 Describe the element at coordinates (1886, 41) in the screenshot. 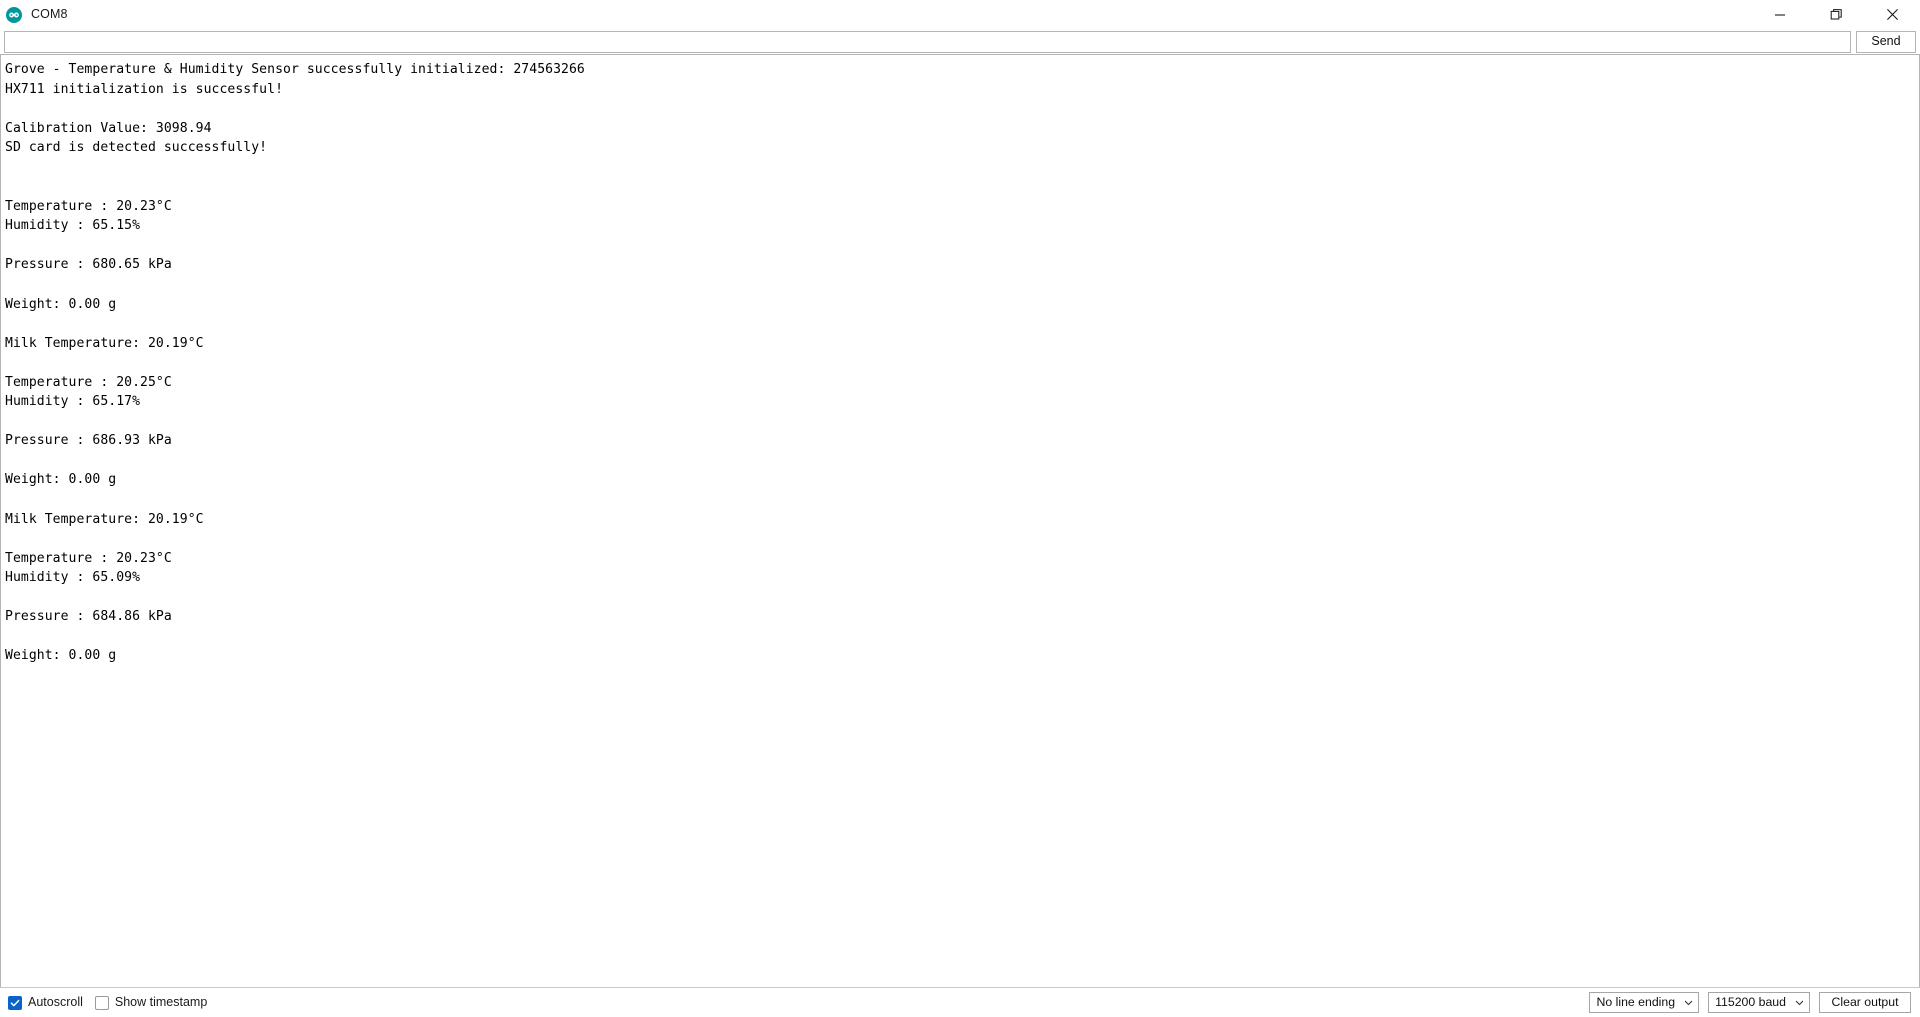

I see `send-button: Send` at that location.